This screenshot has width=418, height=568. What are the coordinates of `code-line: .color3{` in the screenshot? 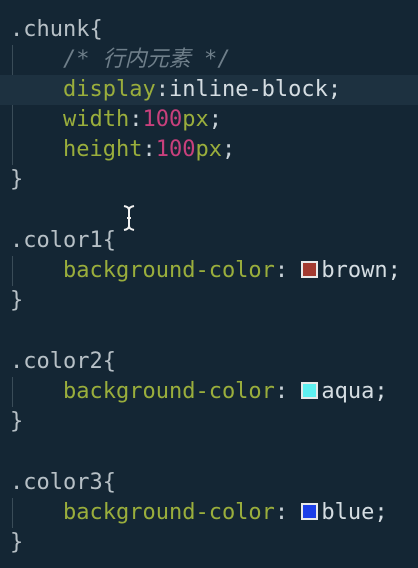 It's located at (209, 483).